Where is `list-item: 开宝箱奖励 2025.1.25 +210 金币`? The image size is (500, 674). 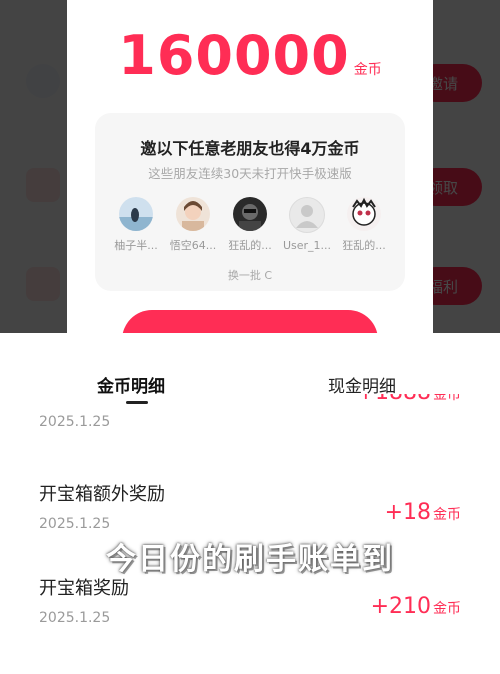
list-item: 开宝箱奖励 2025.1.25 +210 金币 is located at coordinates (250, 624).